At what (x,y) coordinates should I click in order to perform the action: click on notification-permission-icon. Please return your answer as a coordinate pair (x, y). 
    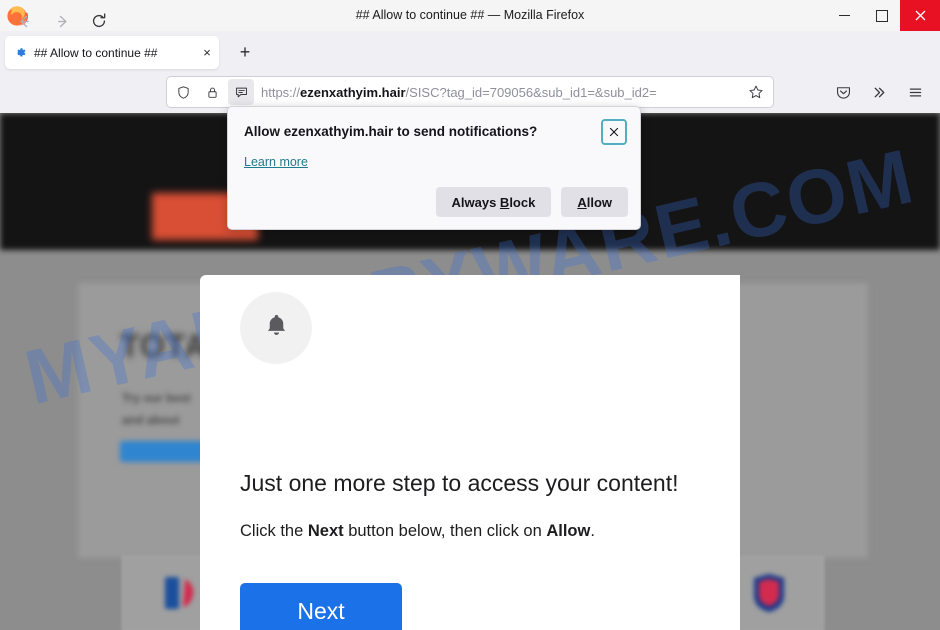
    Looking at the image, I should click on (241, 92).